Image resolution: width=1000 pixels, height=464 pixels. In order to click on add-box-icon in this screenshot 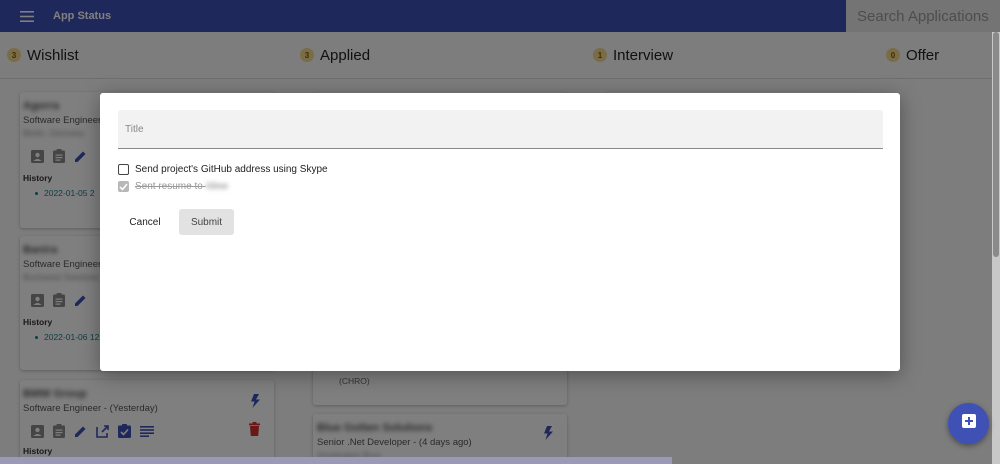, I will do `click(968, 423)`.